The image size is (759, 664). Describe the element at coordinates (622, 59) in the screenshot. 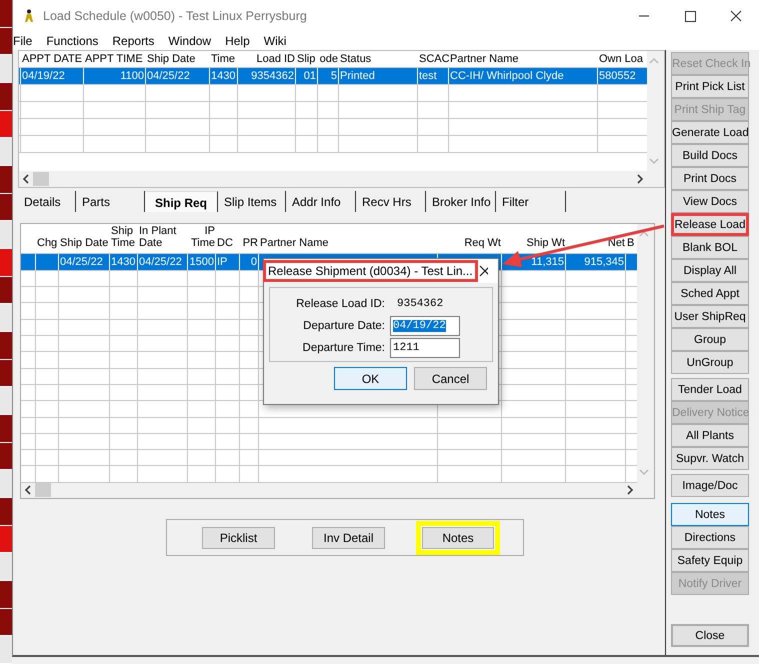

I see `column-header: Own Loa` at that location.